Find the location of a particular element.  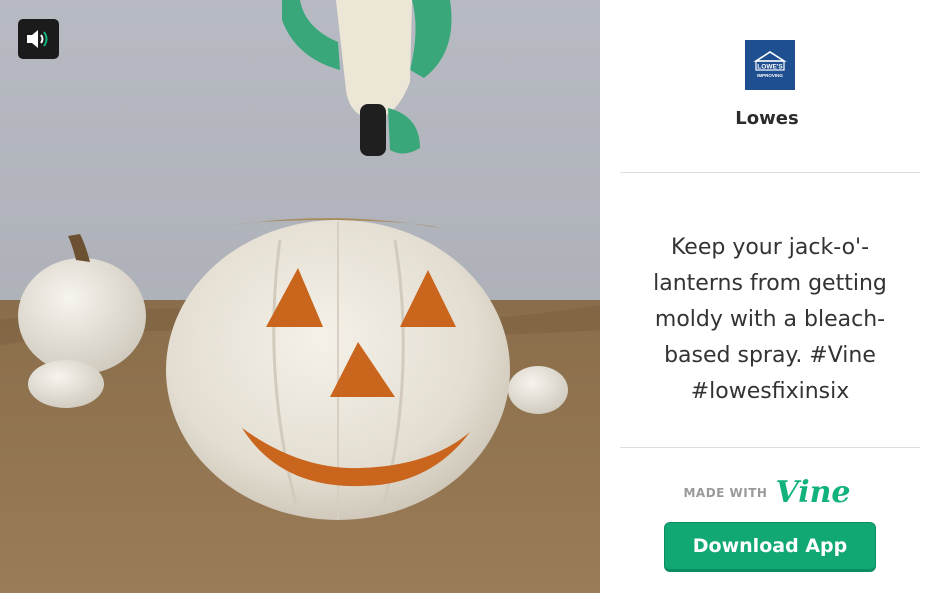

lowes-logo-icon: LOWE'S IMPROVING is located at coordinates (770, 64).